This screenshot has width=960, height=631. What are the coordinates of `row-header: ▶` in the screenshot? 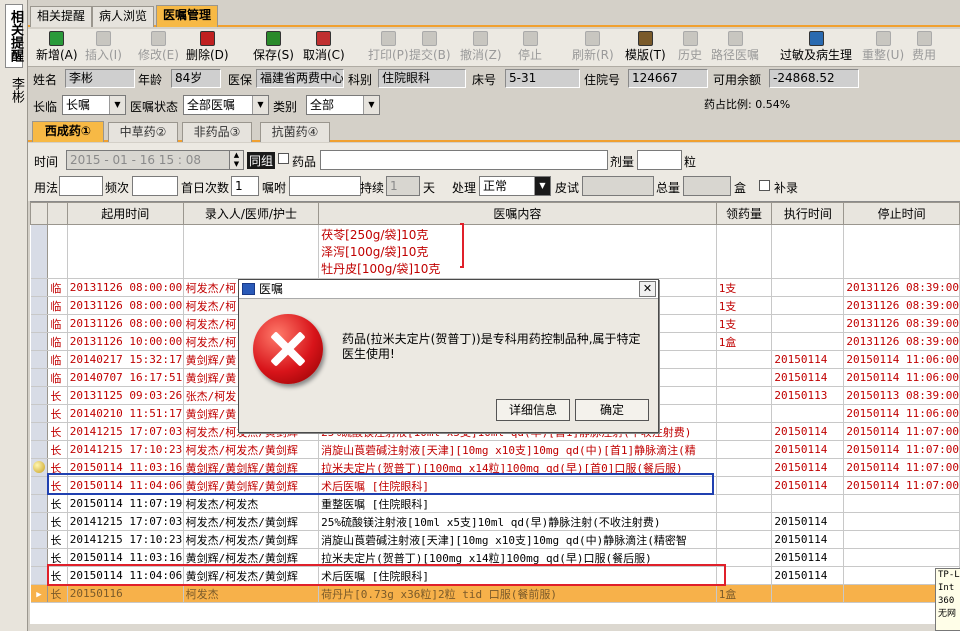 It's located at (39, 593).